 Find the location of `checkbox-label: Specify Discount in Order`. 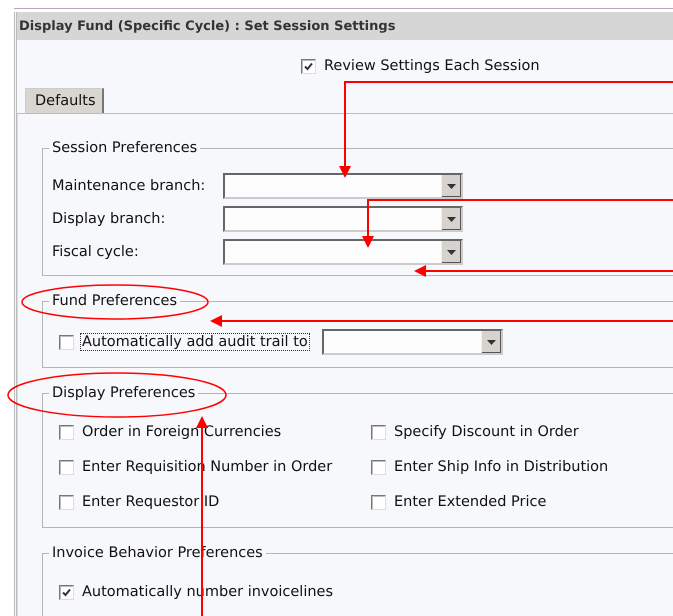

checkbox-label: Specify Discount in Order is located at coordinates (486, 432).